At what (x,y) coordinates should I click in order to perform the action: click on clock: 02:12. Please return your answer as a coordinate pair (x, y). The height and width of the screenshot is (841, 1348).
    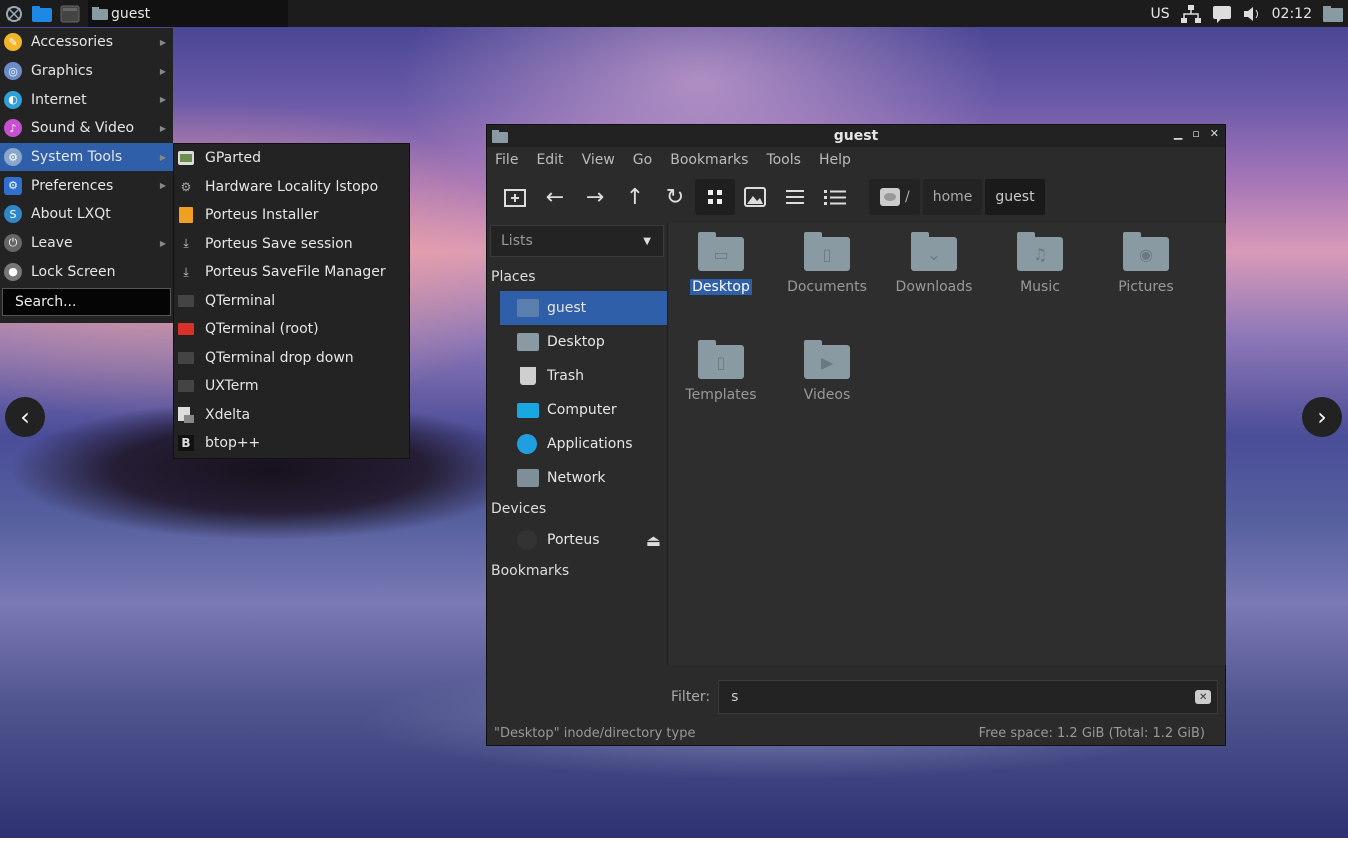
    Looking at the image, I should click on (1292, 14).